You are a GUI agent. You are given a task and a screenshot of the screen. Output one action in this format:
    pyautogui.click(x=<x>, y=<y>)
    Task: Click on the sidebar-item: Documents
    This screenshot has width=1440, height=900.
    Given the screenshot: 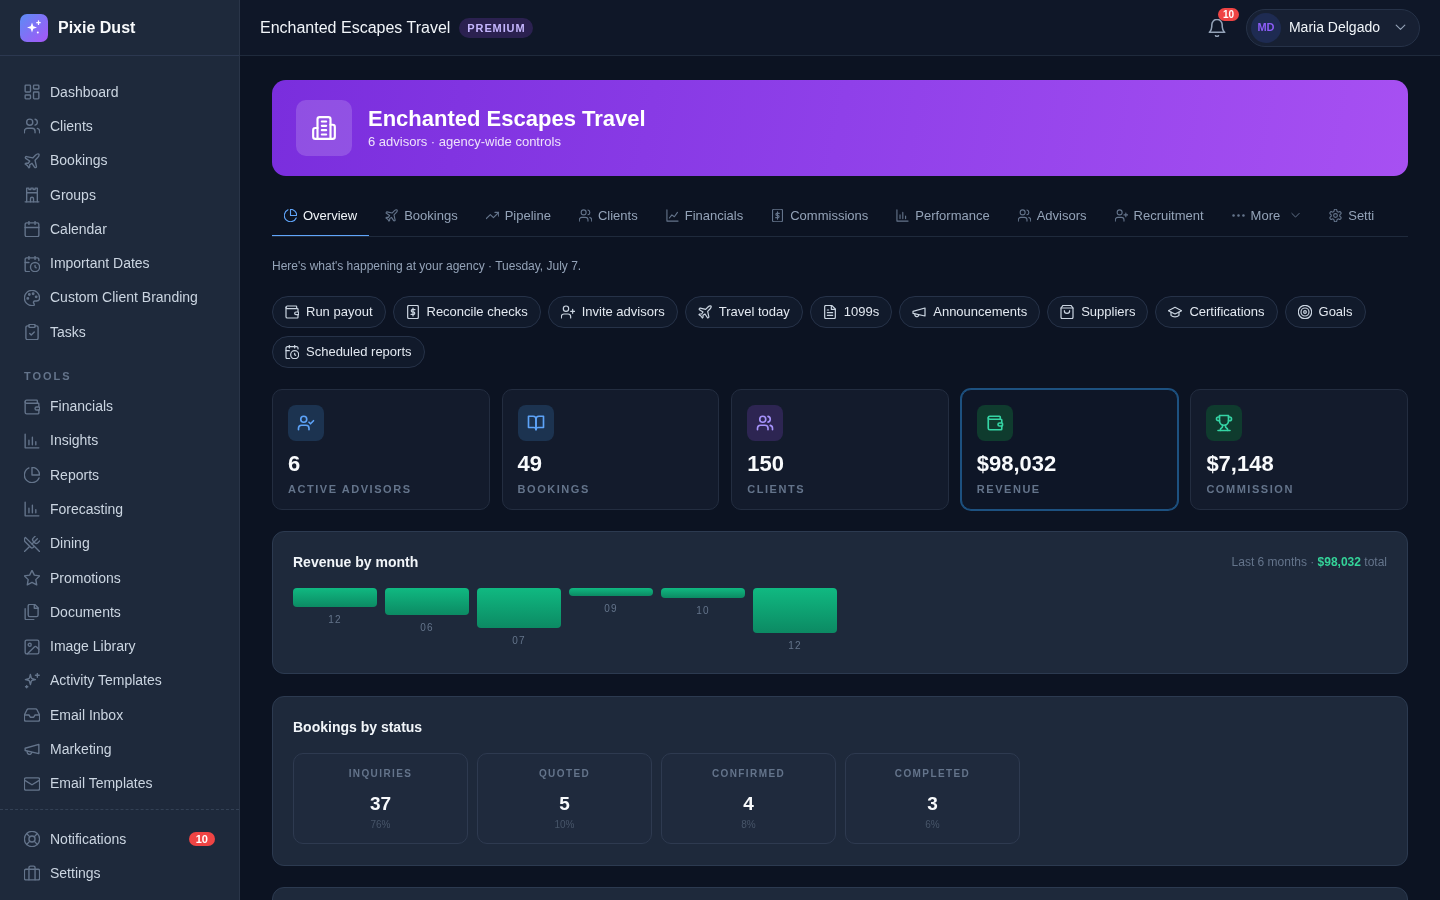 What is the action you would take?
    pyautogui.click(x=119, y=612)
    